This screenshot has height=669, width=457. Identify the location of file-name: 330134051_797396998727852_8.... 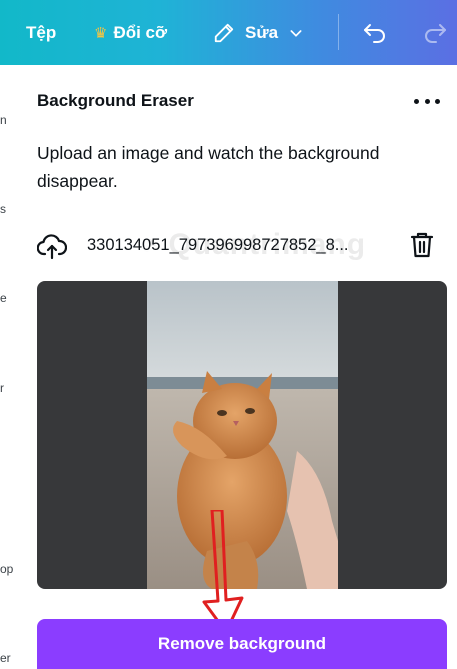
(218, 245).